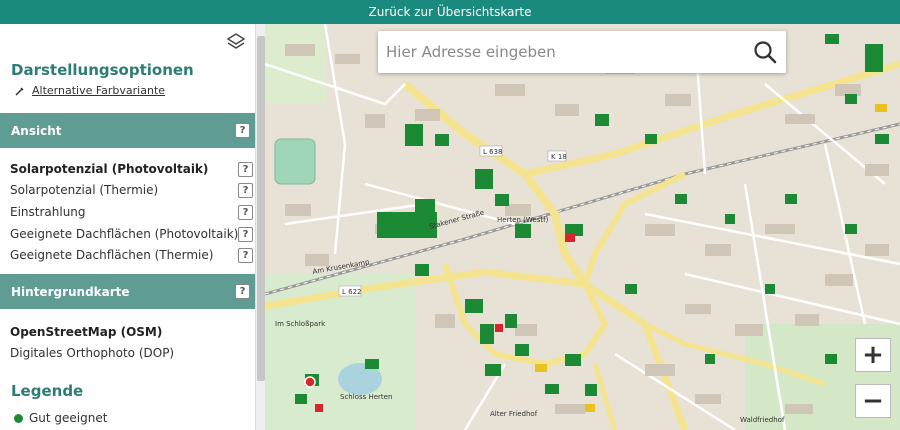 The height and width of the screenshot is (430, 900). I want to click on layers-icon, so click(236, 42).